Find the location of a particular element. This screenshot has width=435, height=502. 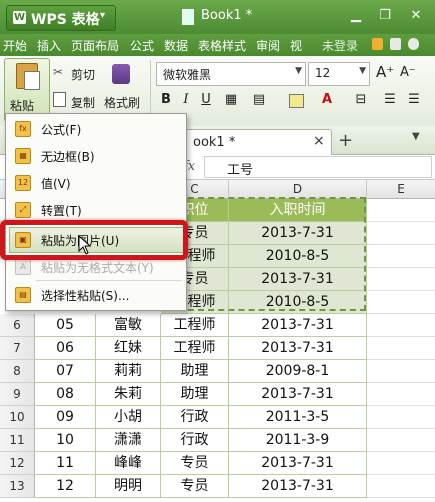

font-color-icon: A is located at coordinates (327, 100).